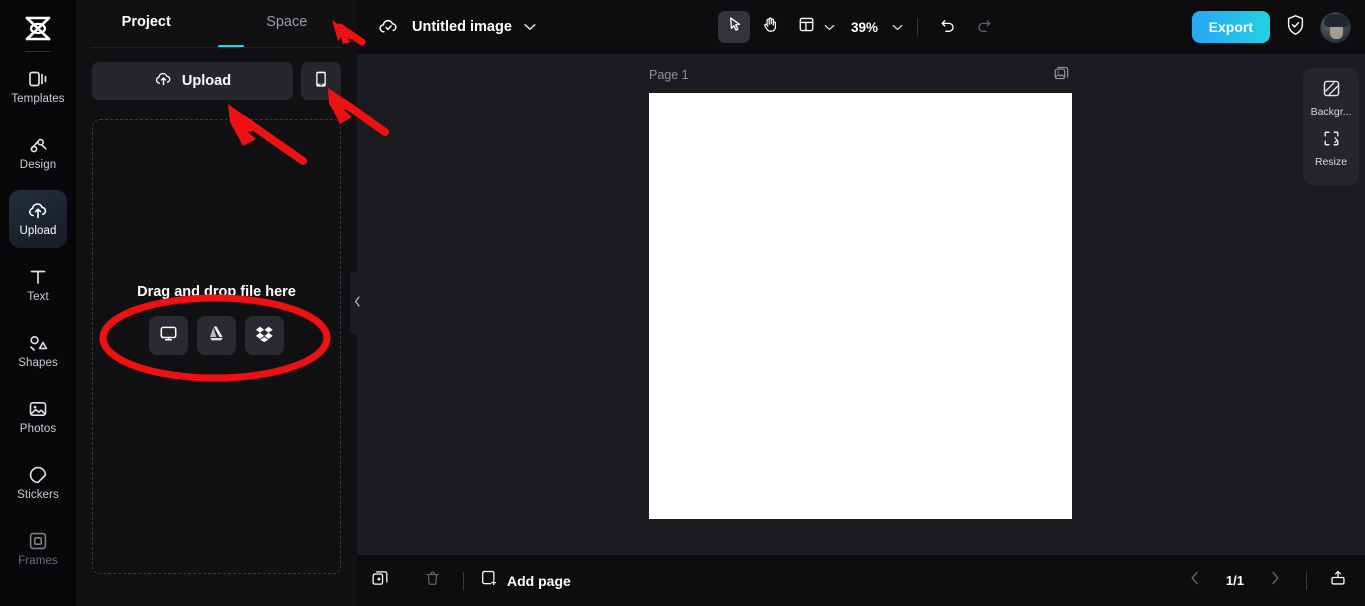  I want to click on add-page-button: Add page, so click(525, 580).